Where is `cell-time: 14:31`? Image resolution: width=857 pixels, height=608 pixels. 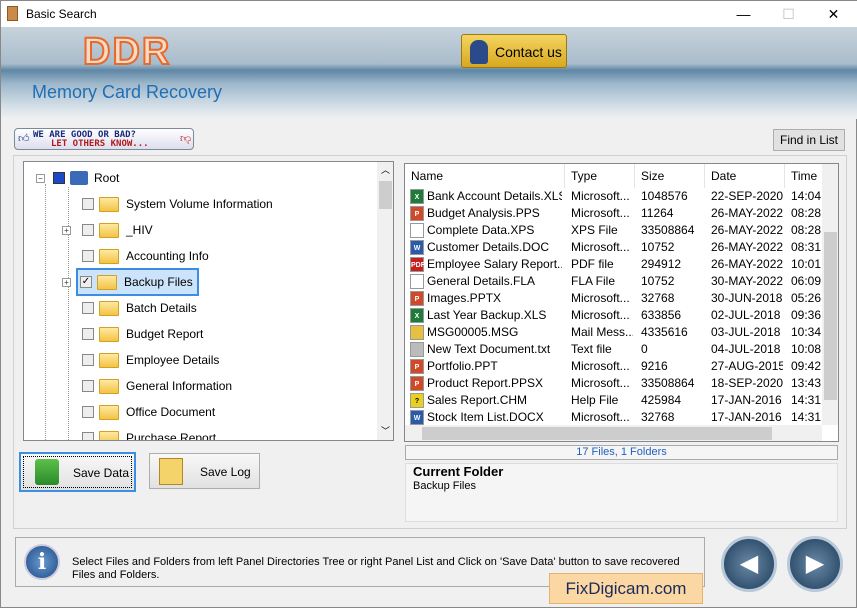 cell-time: 14:31 is located at coordinates (806, 417).